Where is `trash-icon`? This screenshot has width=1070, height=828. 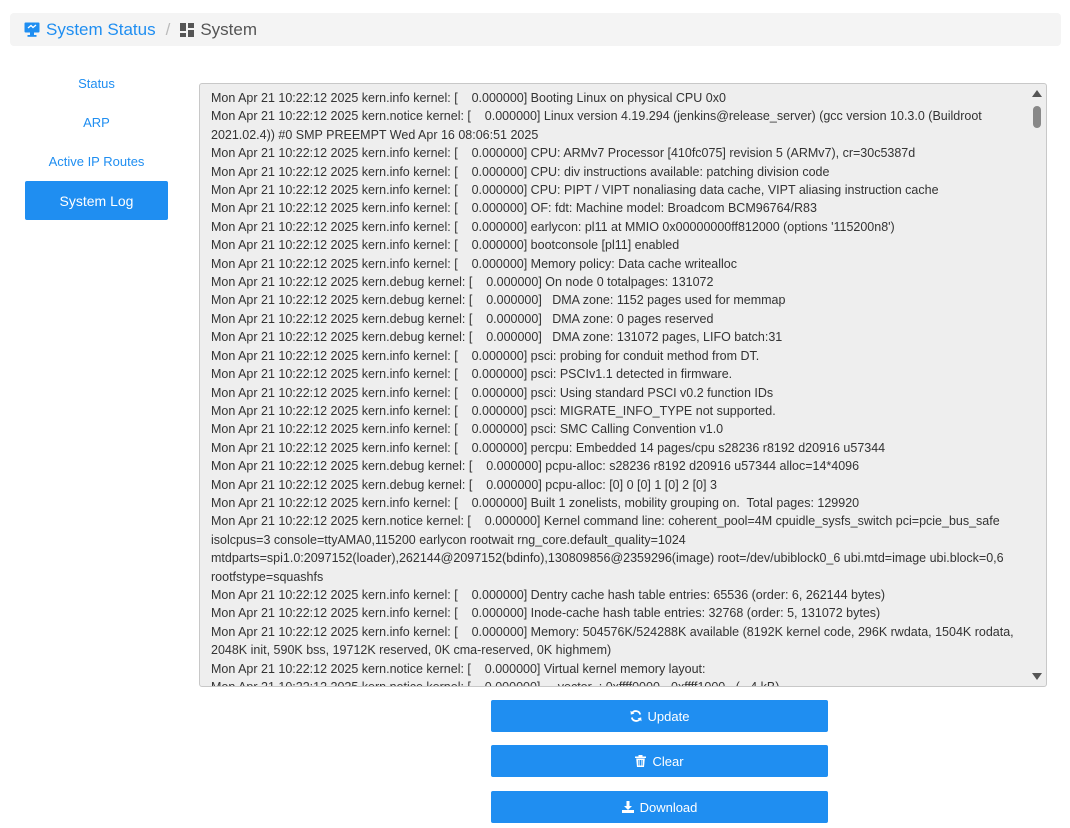
trash-icon is located at coordinates (641, 761).